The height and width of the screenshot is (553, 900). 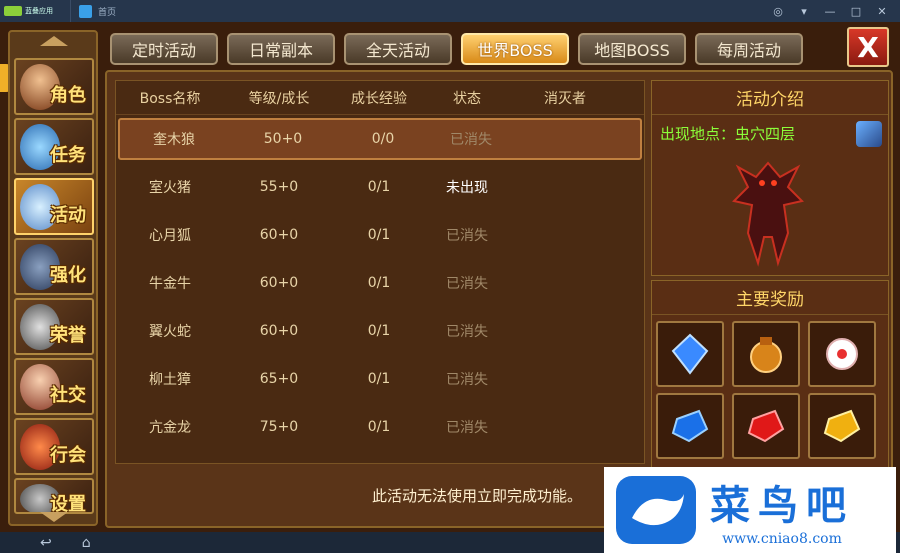 What do you see at coordinates (869, 134) in the screenshot?
I see `teleport-boot-icon` at bounding box center [869, 134].